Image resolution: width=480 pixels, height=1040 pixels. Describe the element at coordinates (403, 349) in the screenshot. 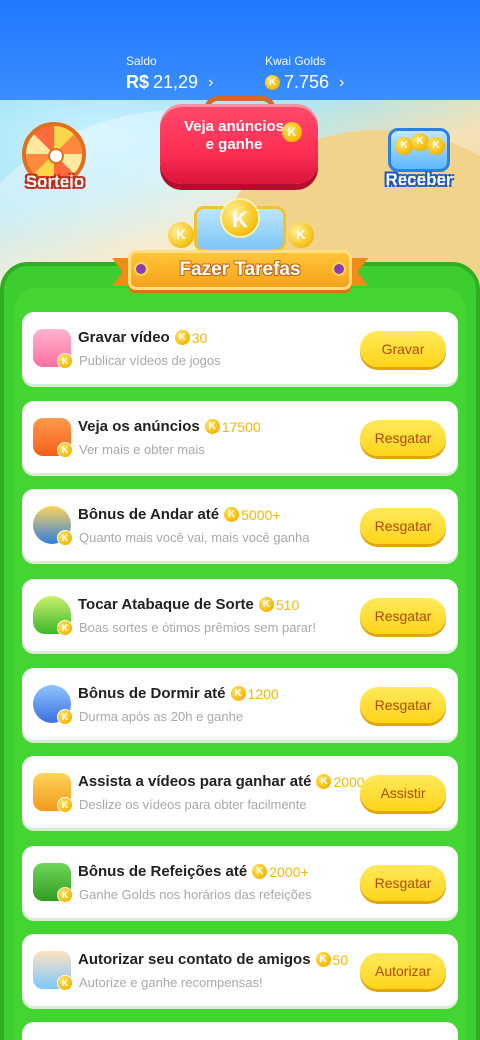

I see `gravar-button: Gravar` at that location.